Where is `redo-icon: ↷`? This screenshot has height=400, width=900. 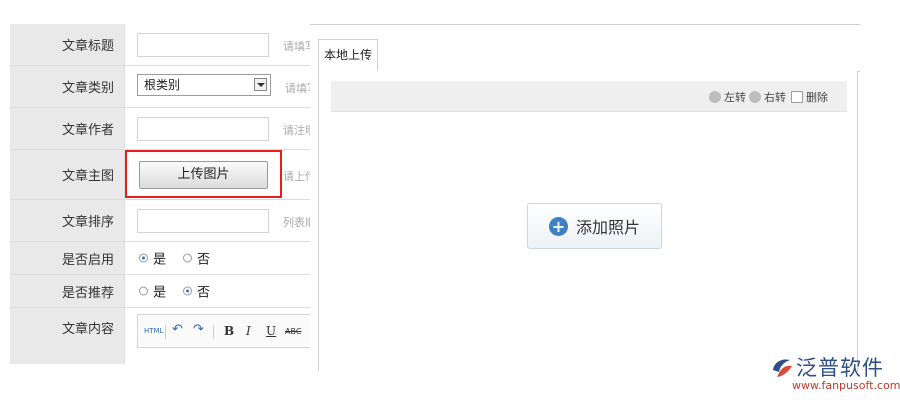 redo-icon: ↷ is located at coordinates (198, 329).